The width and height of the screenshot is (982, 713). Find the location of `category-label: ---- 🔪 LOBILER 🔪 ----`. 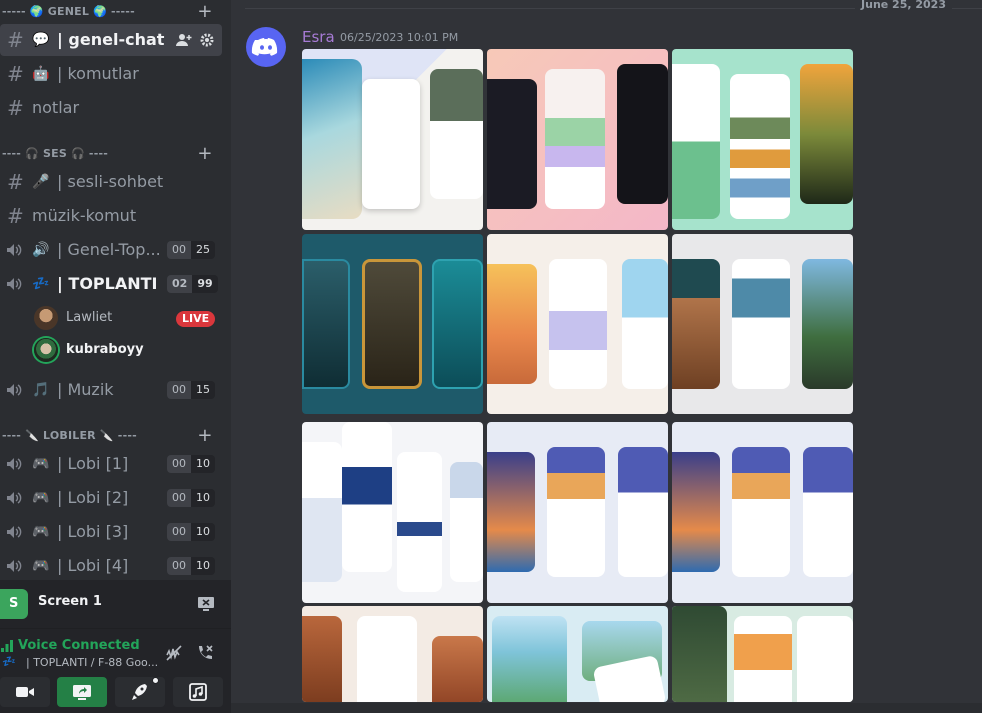

category-label: ---- 🔪 LOBILER 🔪 ---- is located at coordinates (69, 435).